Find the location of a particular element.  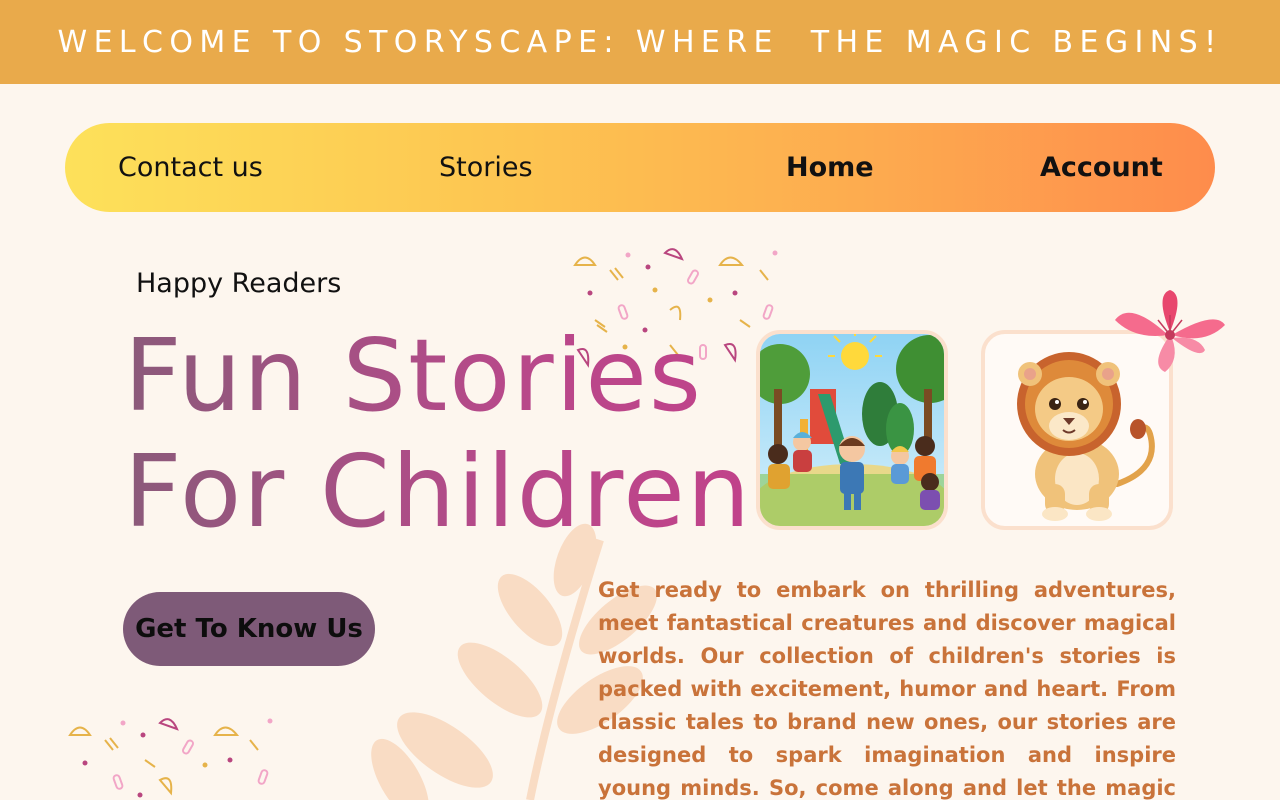

nav-stories: Stories is located at coordinates (486, 167).